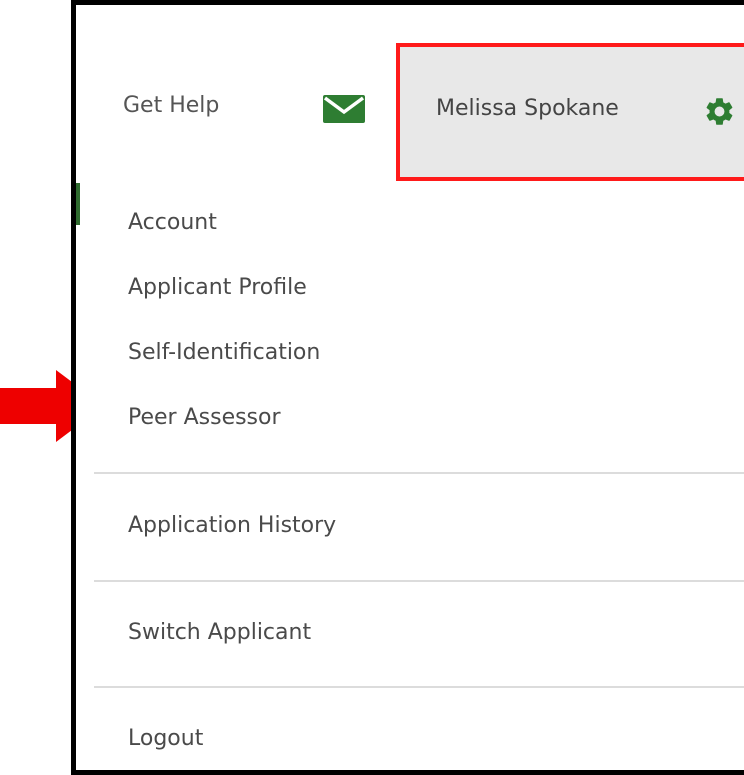 The height and width of the screenshot is (775, 744). What do you see at coordinates (217, 287) in the screenshot?
I see `menu-item-applicant-profile: Applicant Profile` at bounding box center [217, 287].